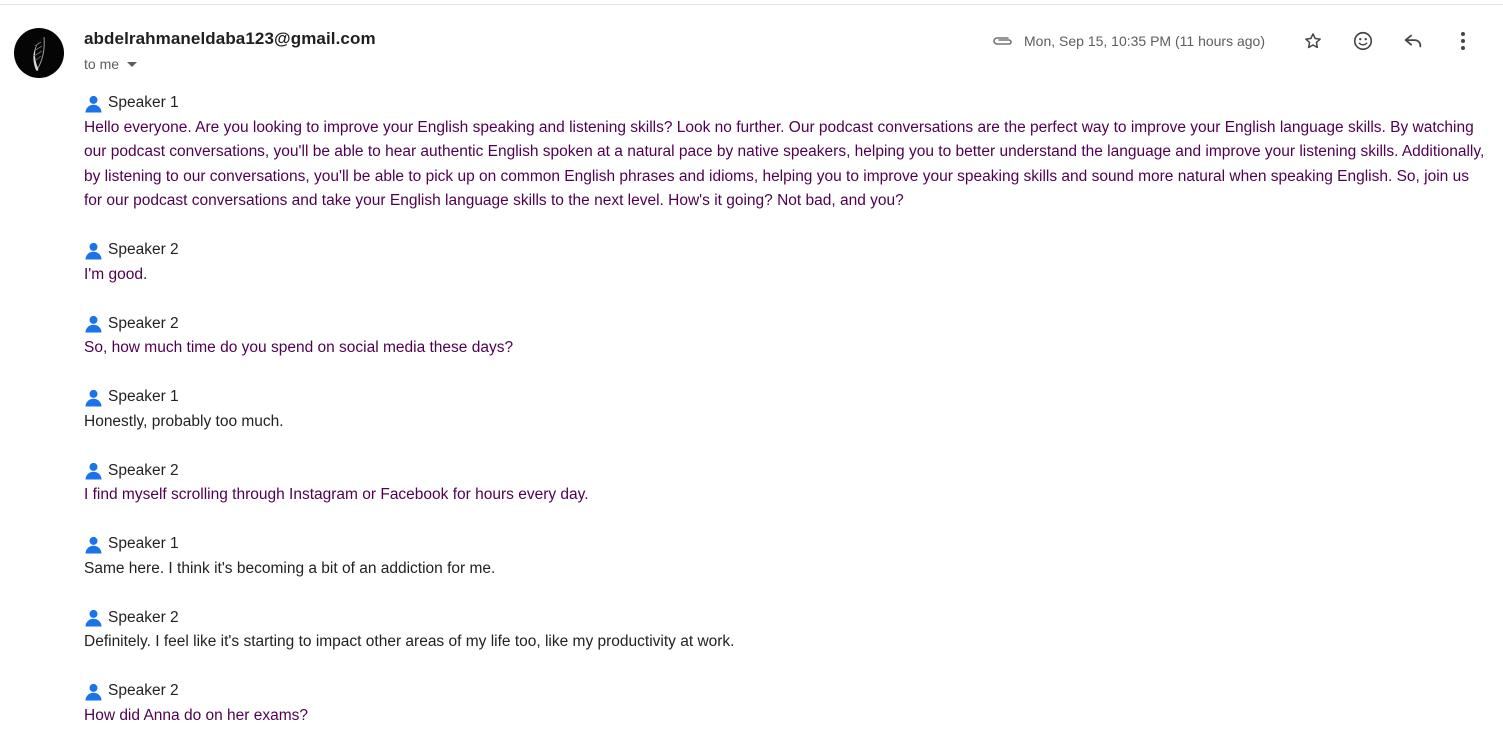  I want to click on message-date: Mon, Sep 15, 10:35 PM (11 hours ago), so click(1144, 41).